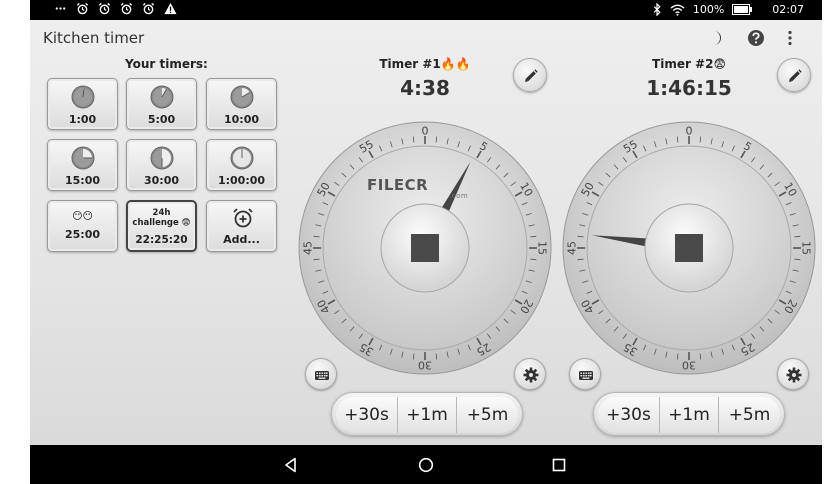 This screenshot has height=484, width=836. Describe the element at coordinates (756, 38) in the screenshot. I see `help-icon` at that location.